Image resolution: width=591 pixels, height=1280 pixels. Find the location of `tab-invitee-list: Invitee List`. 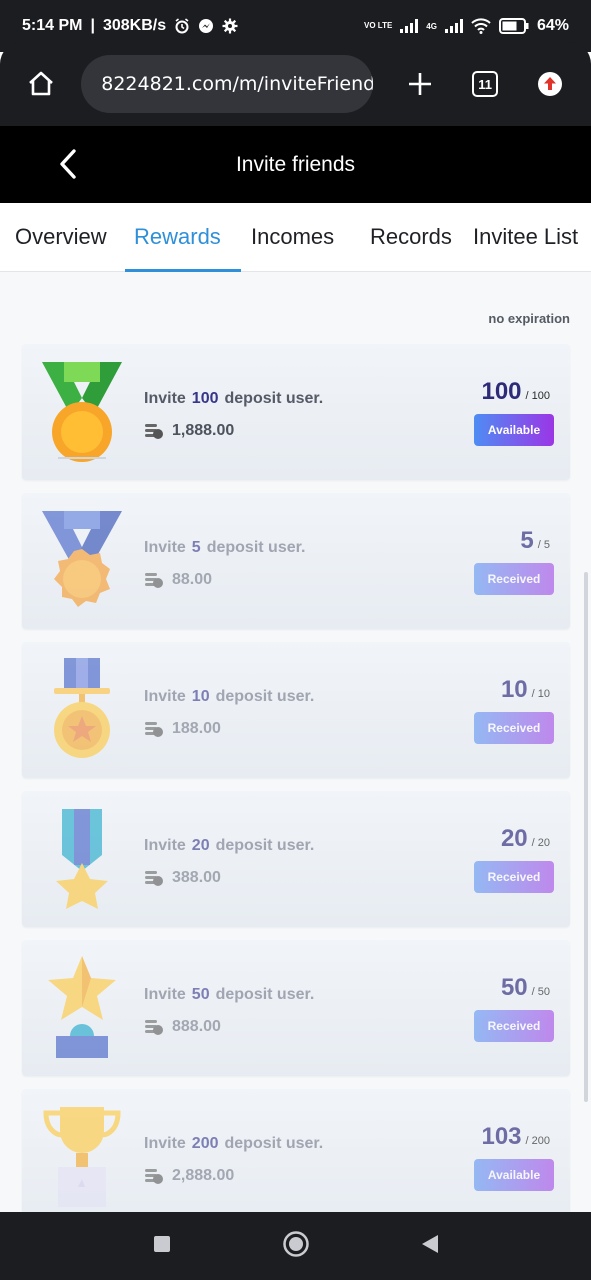

tab-invitee-list: Invitee List is located at coordinates (525, 237).